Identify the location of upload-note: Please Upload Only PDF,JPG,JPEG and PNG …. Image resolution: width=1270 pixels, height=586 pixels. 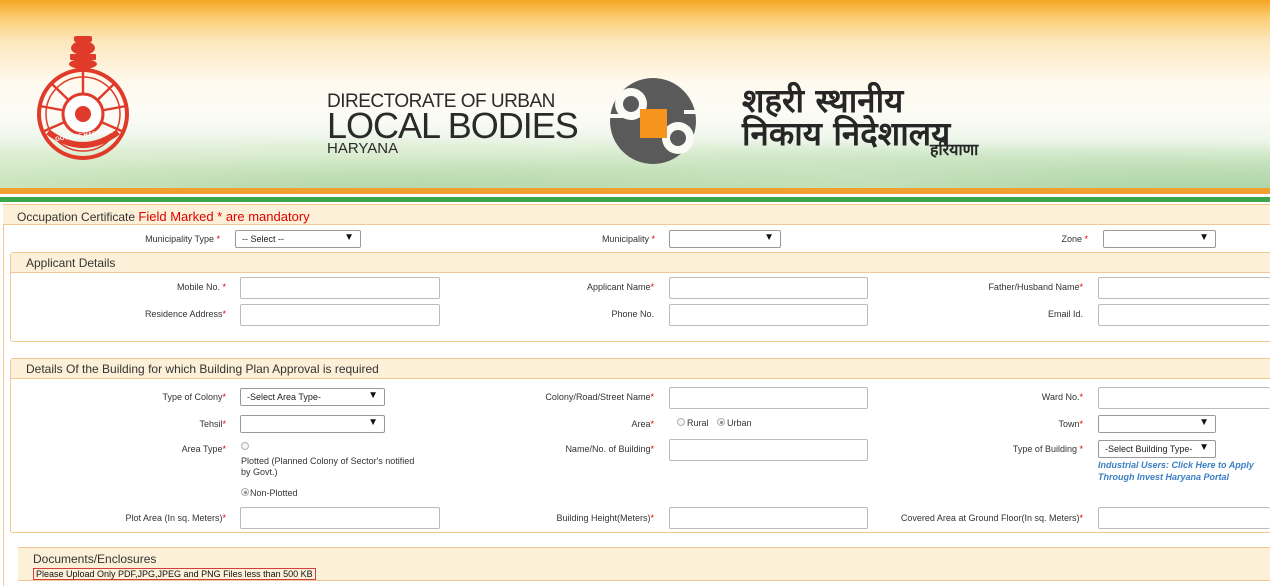
(174, 574).